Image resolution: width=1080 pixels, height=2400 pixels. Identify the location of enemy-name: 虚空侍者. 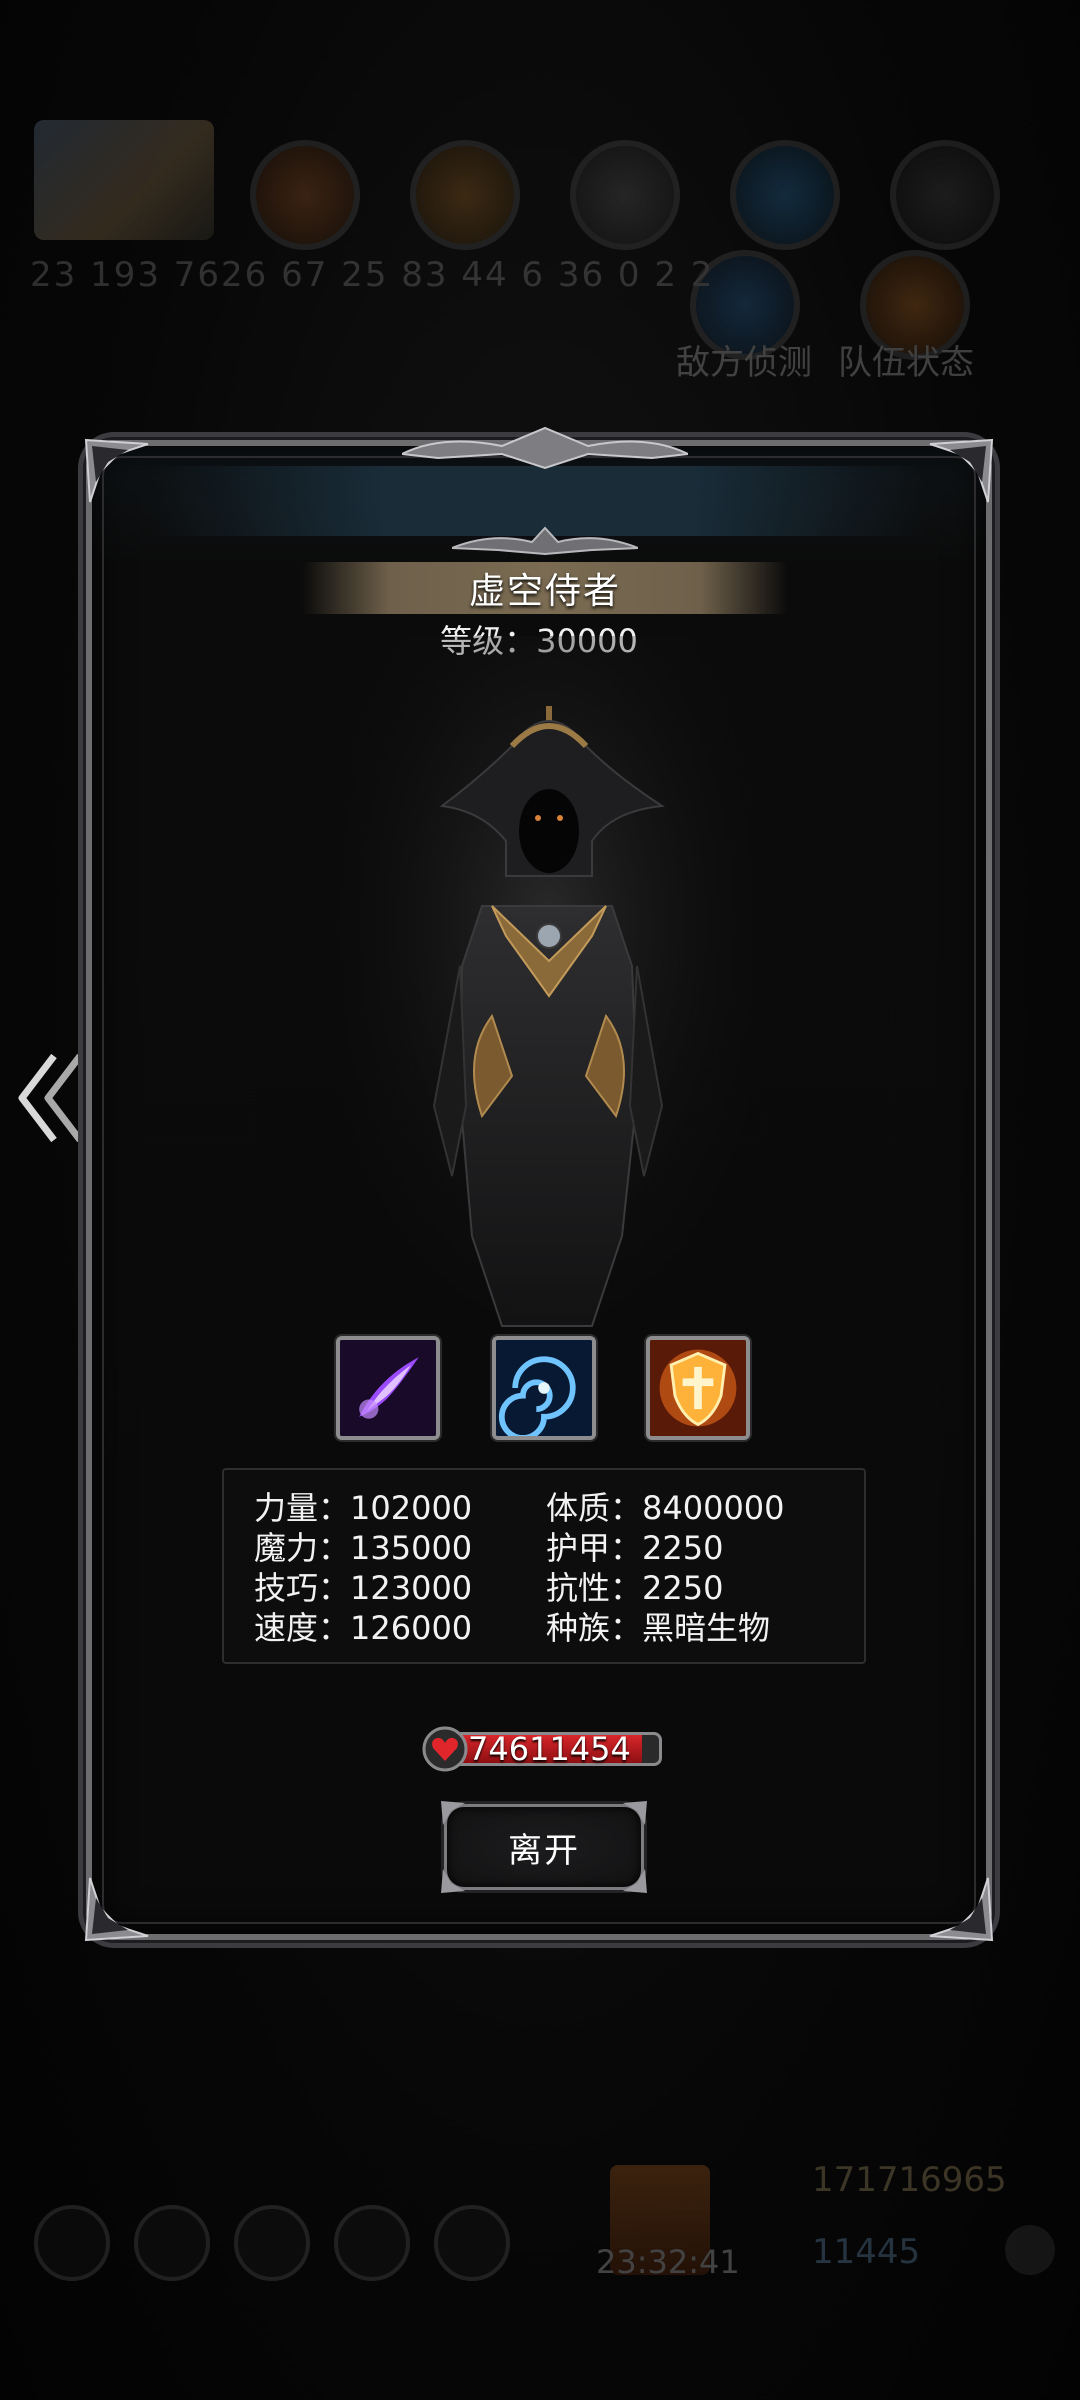
(544, 591).